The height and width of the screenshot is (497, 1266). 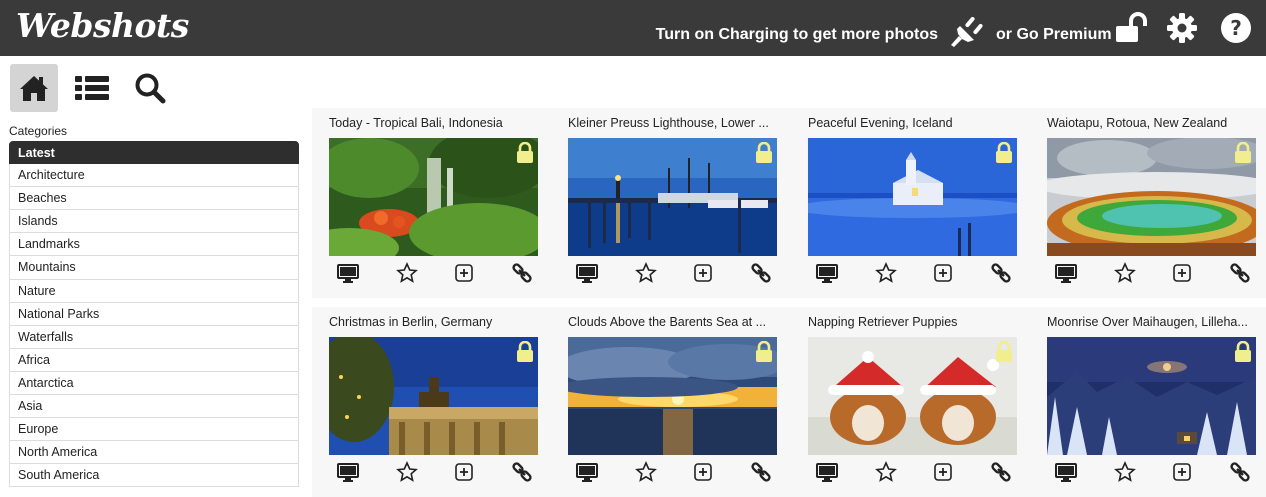 I want to click on photo-card: Napping Retriever Puppies, so click(x=911, y=402).